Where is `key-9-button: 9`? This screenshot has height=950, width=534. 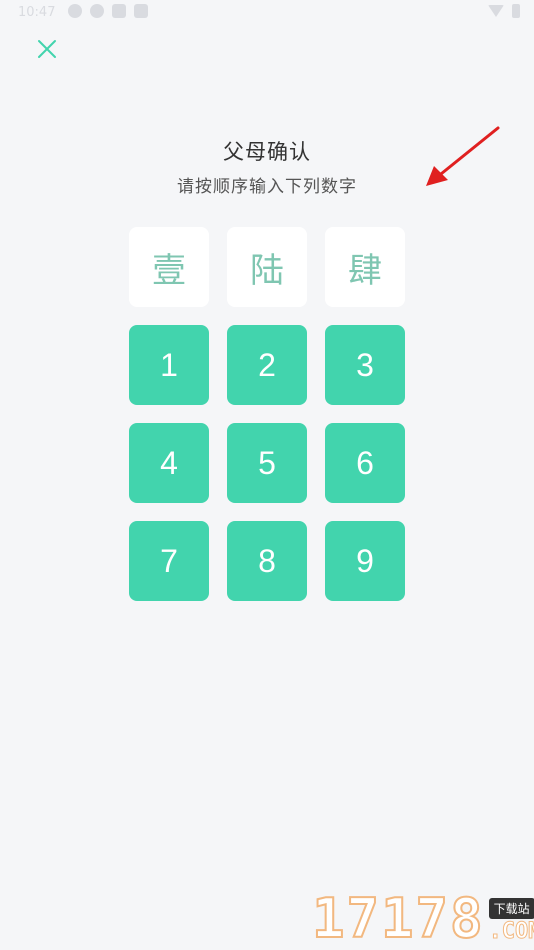
key-9-button: 9 is located at coordinates (365, 561).